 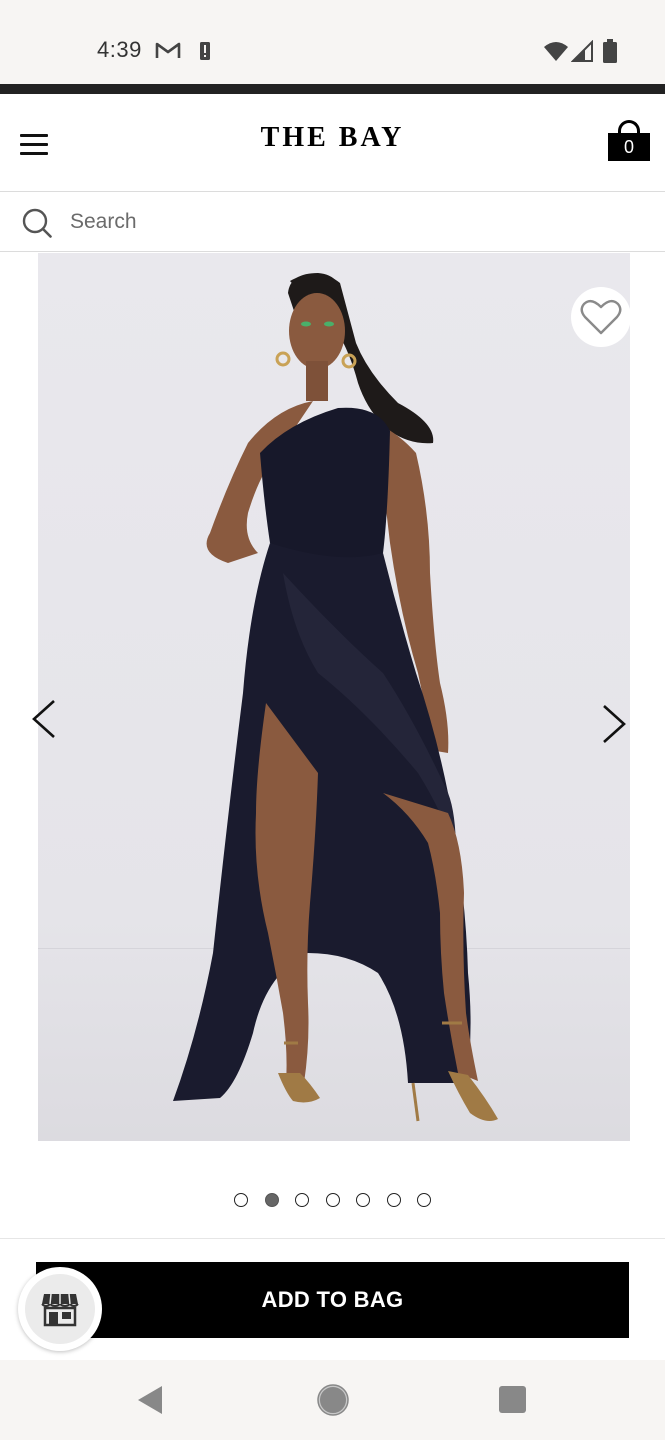 I want to click on heart-outline-icon, so click(x=601, y=317).